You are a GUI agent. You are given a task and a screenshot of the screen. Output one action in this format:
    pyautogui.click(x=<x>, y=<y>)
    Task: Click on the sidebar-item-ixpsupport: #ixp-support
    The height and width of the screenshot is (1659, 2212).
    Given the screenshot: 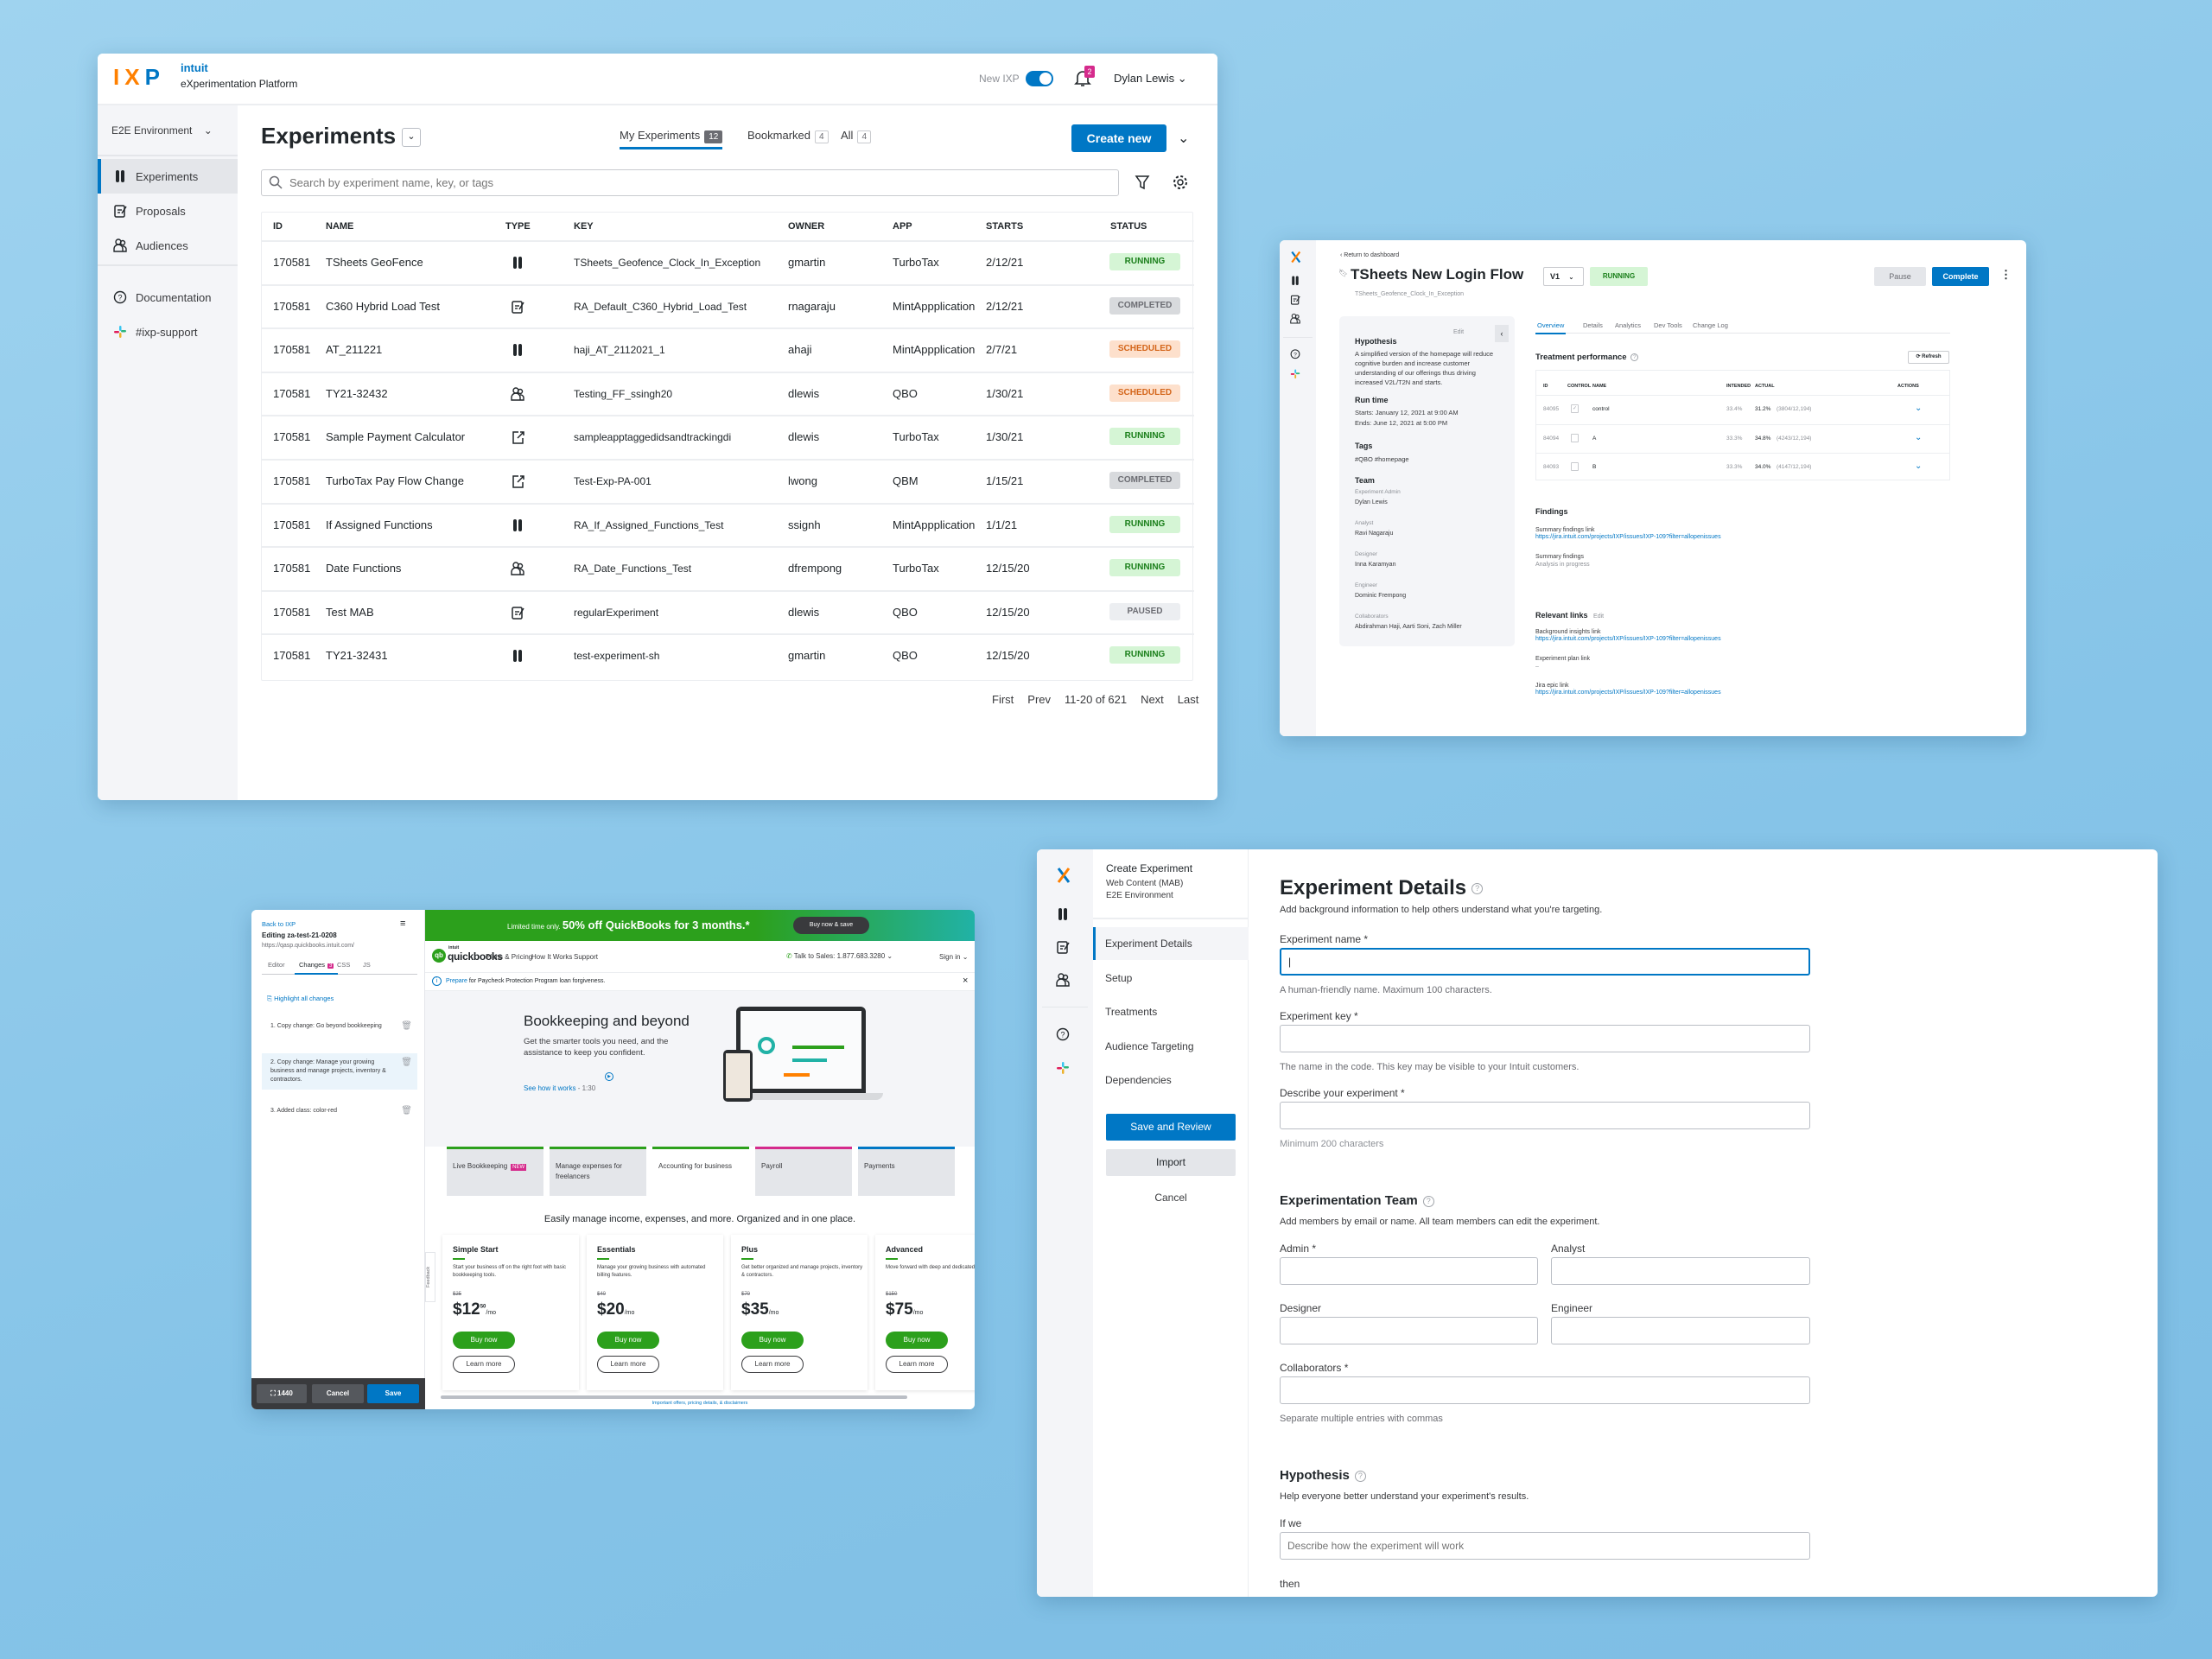 What is the action you would take?
    pyautogui.click(x=168, y=332)
    